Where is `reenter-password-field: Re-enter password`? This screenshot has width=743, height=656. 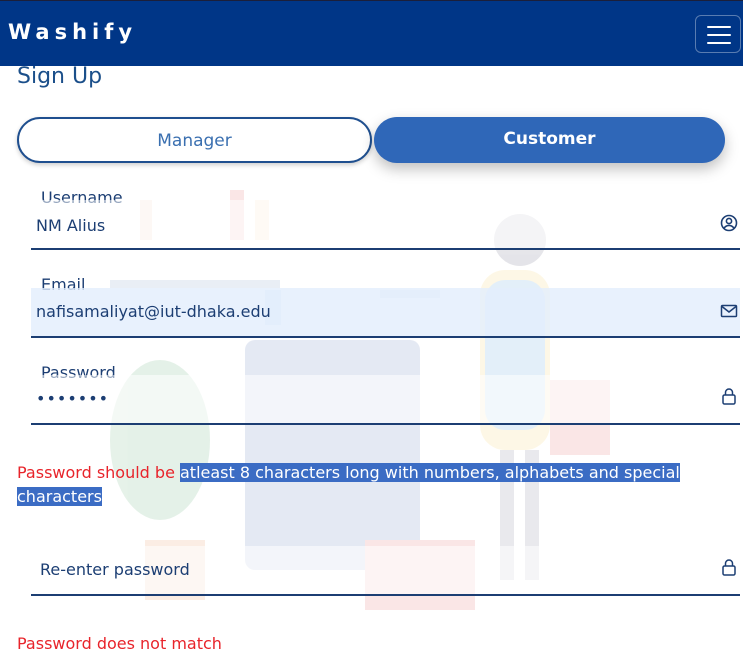
reenter-password-field: Re-enter password is located at coordinates (385, 571).